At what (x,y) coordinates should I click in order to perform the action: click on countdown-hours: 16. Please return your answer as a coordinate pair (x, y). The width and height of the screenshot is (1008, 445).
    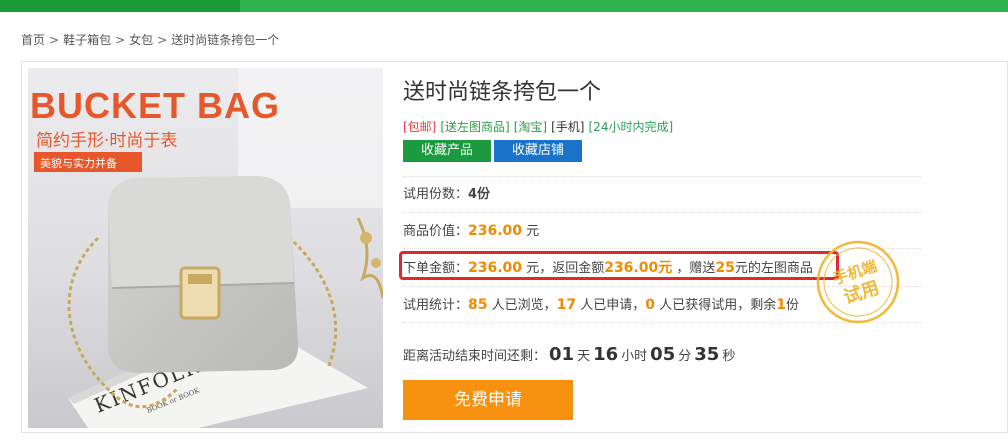
    Looking at the image, I should click on (606, 354).